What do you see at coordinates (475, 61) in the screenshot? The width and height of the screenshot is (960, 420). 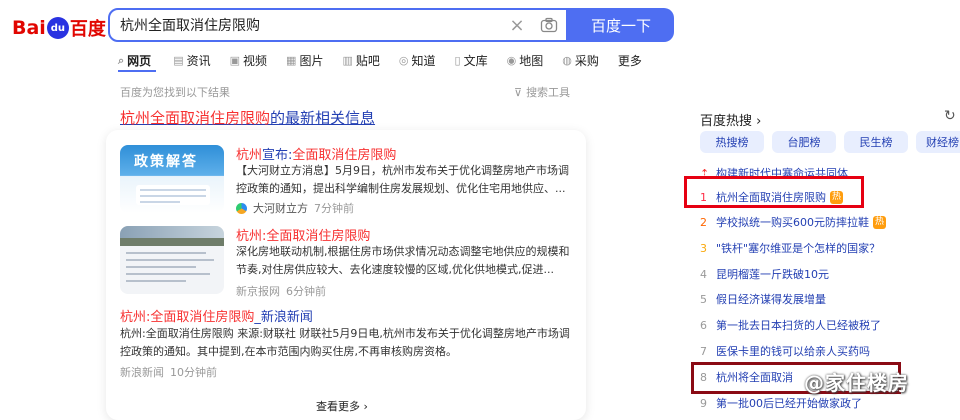 I see `tab-label: 文库` at bounding box center [475, 61].